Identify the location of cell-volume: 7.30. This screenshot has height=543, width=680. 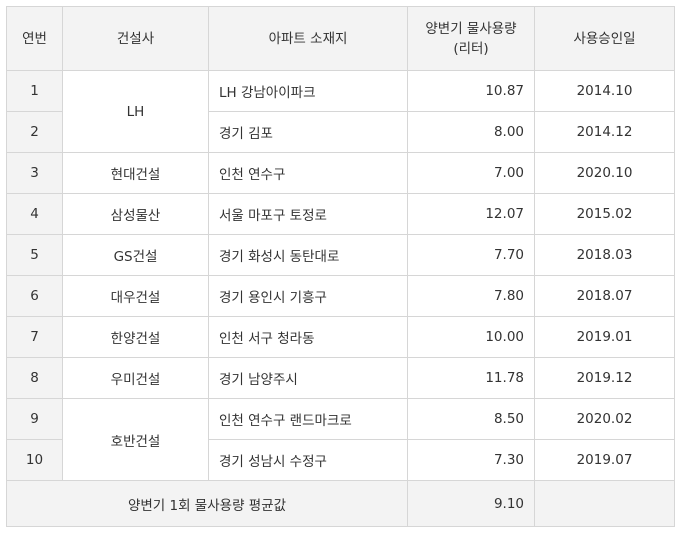
(471, 460).